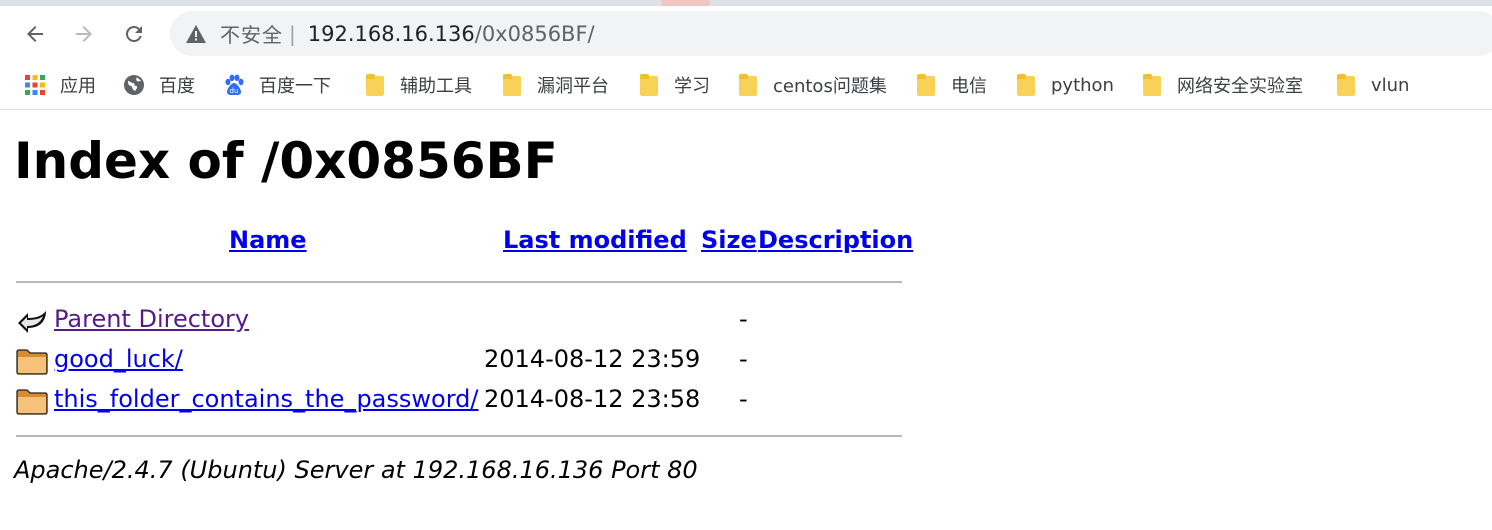 The height and width of the screenshot is (530, 1492). Describe the element at coordinates (573, 86) in the screenshot. I see `bookmark-label: 漏洞平台` at that location.